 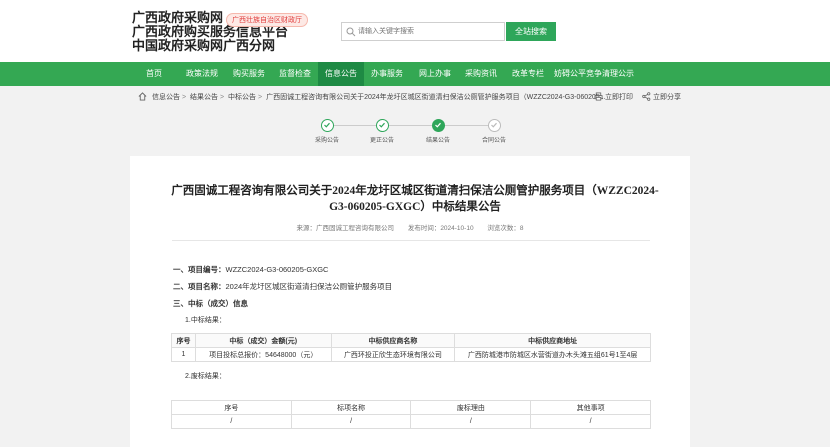 I want to click on winning-result-label: 1.中标结果：, so click(x=205, y=320).